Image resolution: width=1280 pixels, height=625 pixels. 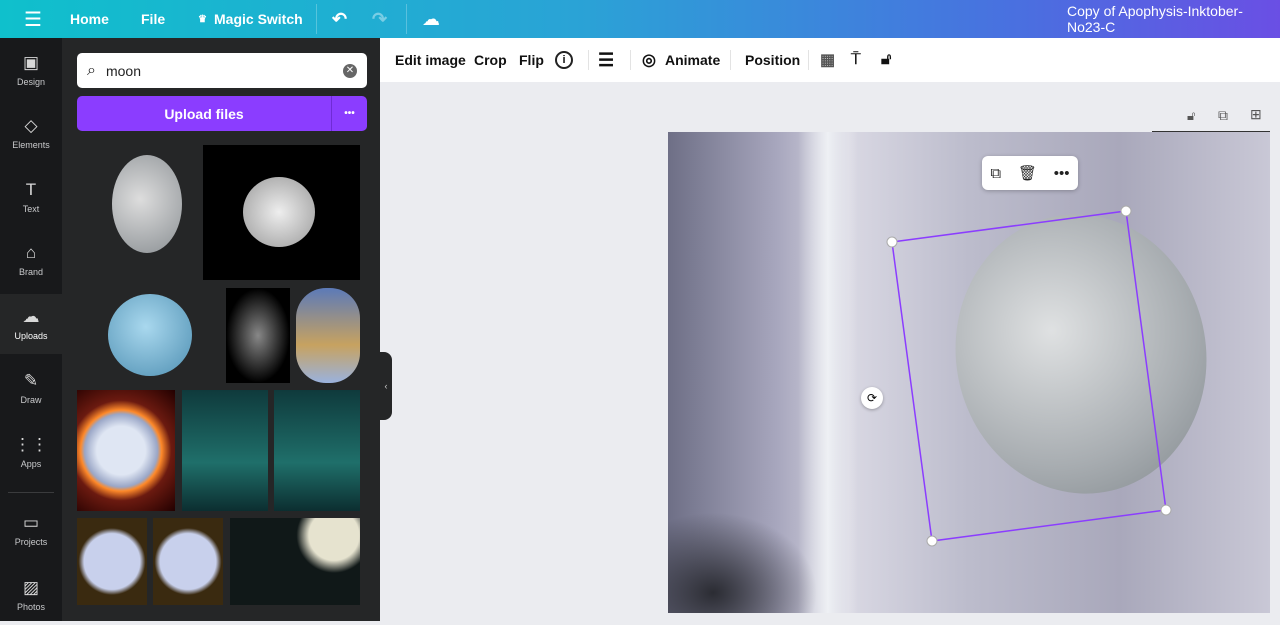 I want to click on delete-icon: 🗑︎, so click(x=1027, y=173).